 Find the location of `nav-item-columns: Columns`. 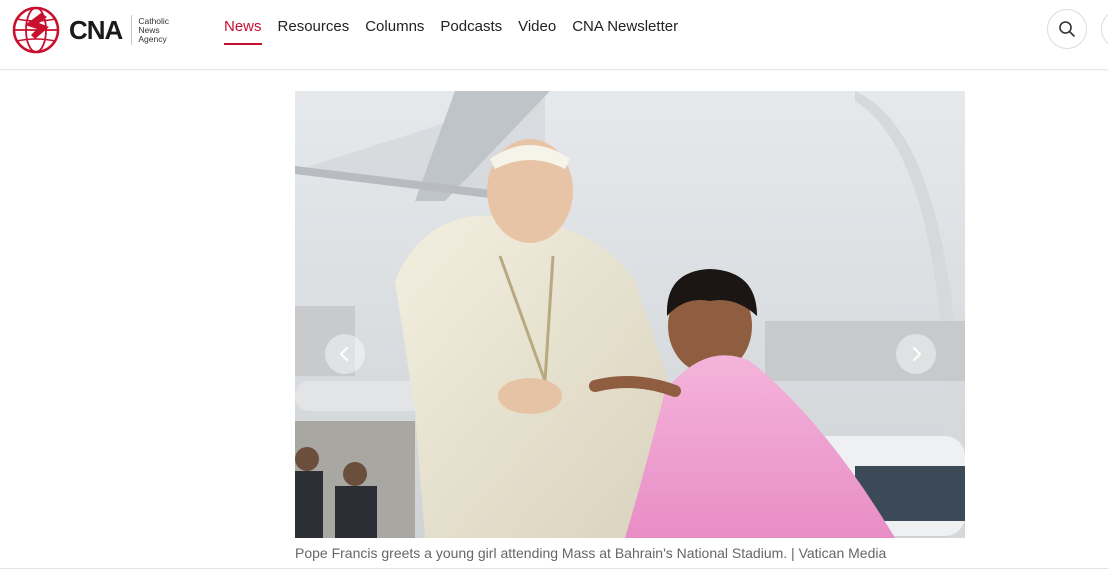

nav-item-columns: Columns is located at coordinates (394, 31).